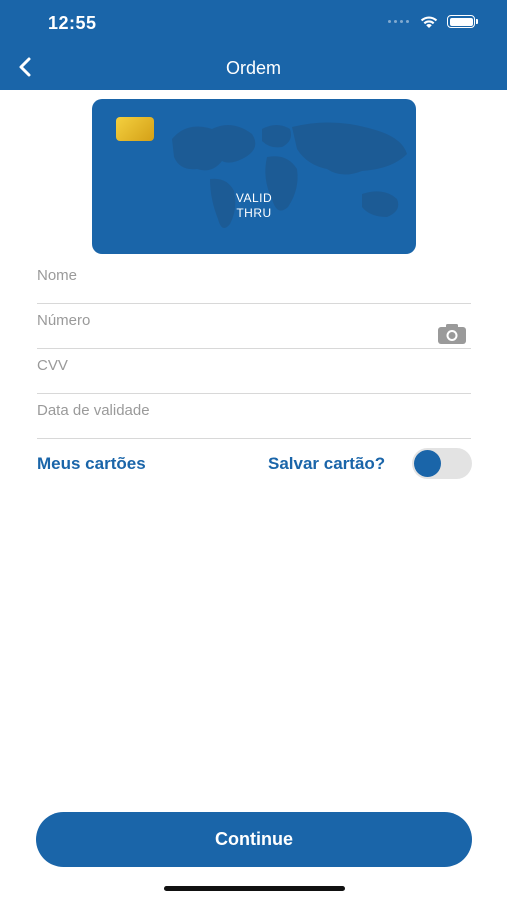  I want to click on expiry-date-field: Data de validade, so click(254, 417).